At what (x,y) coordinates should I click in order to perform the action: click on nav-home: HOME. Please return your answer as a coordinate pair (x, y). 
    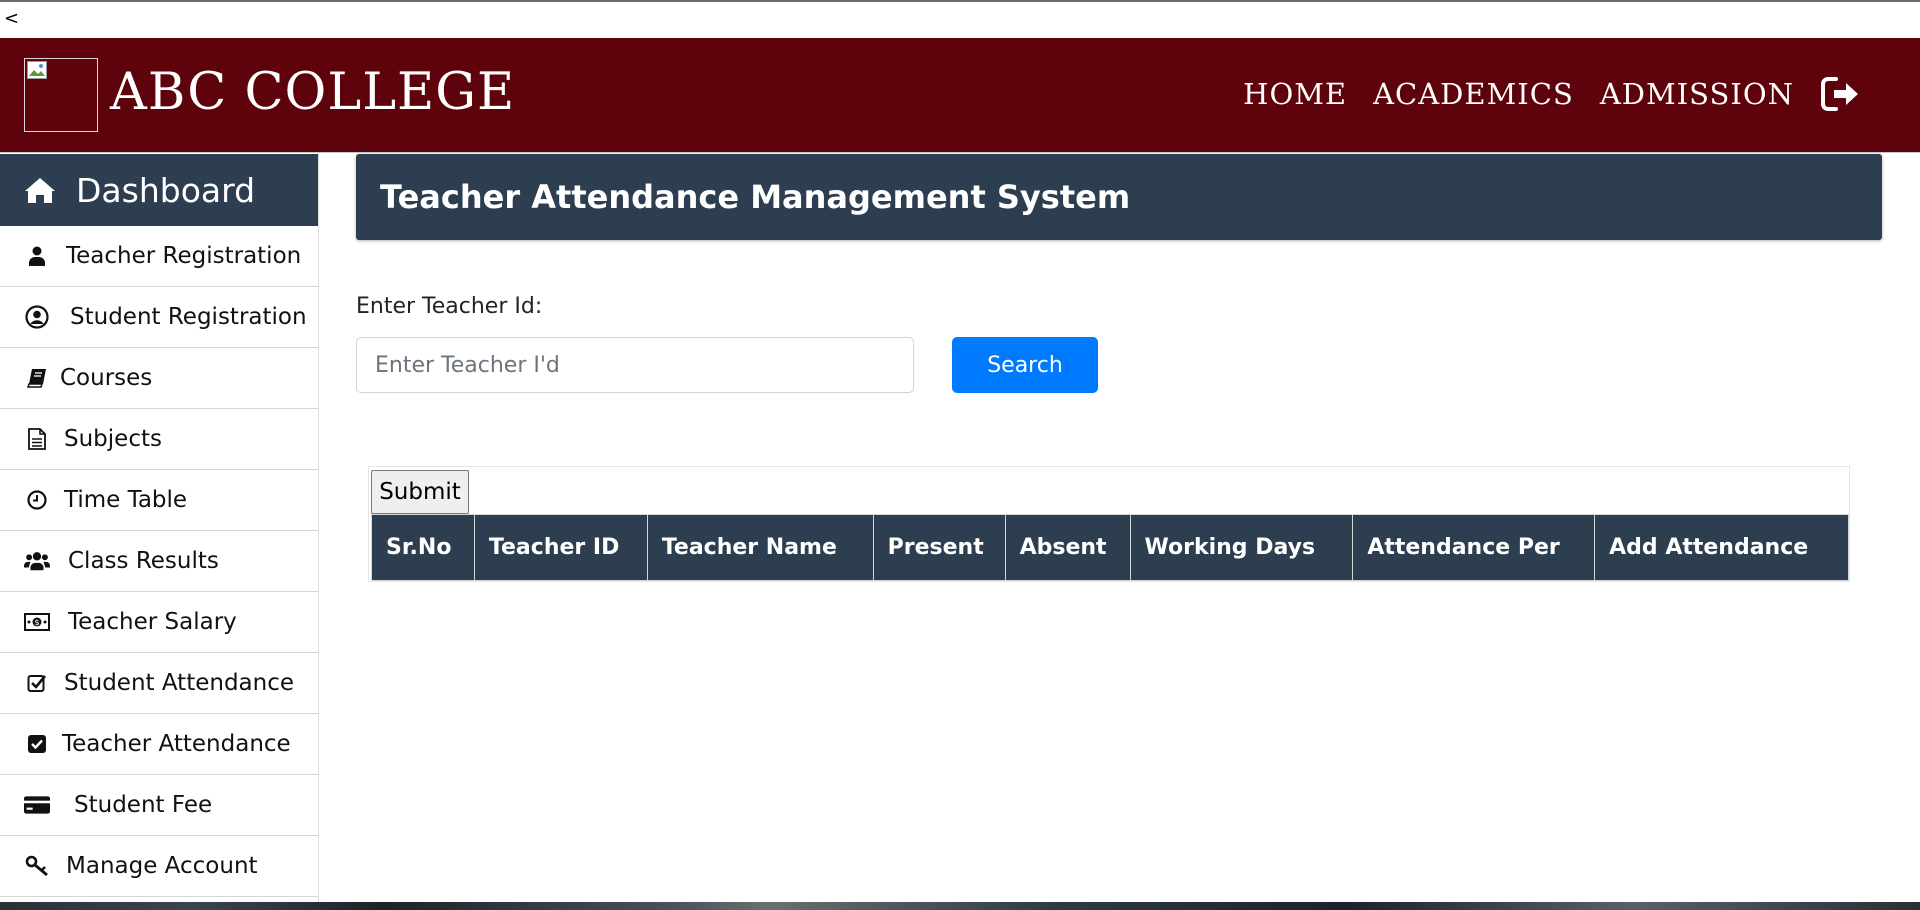
    Looking at the image, I should click on (1295, 94).